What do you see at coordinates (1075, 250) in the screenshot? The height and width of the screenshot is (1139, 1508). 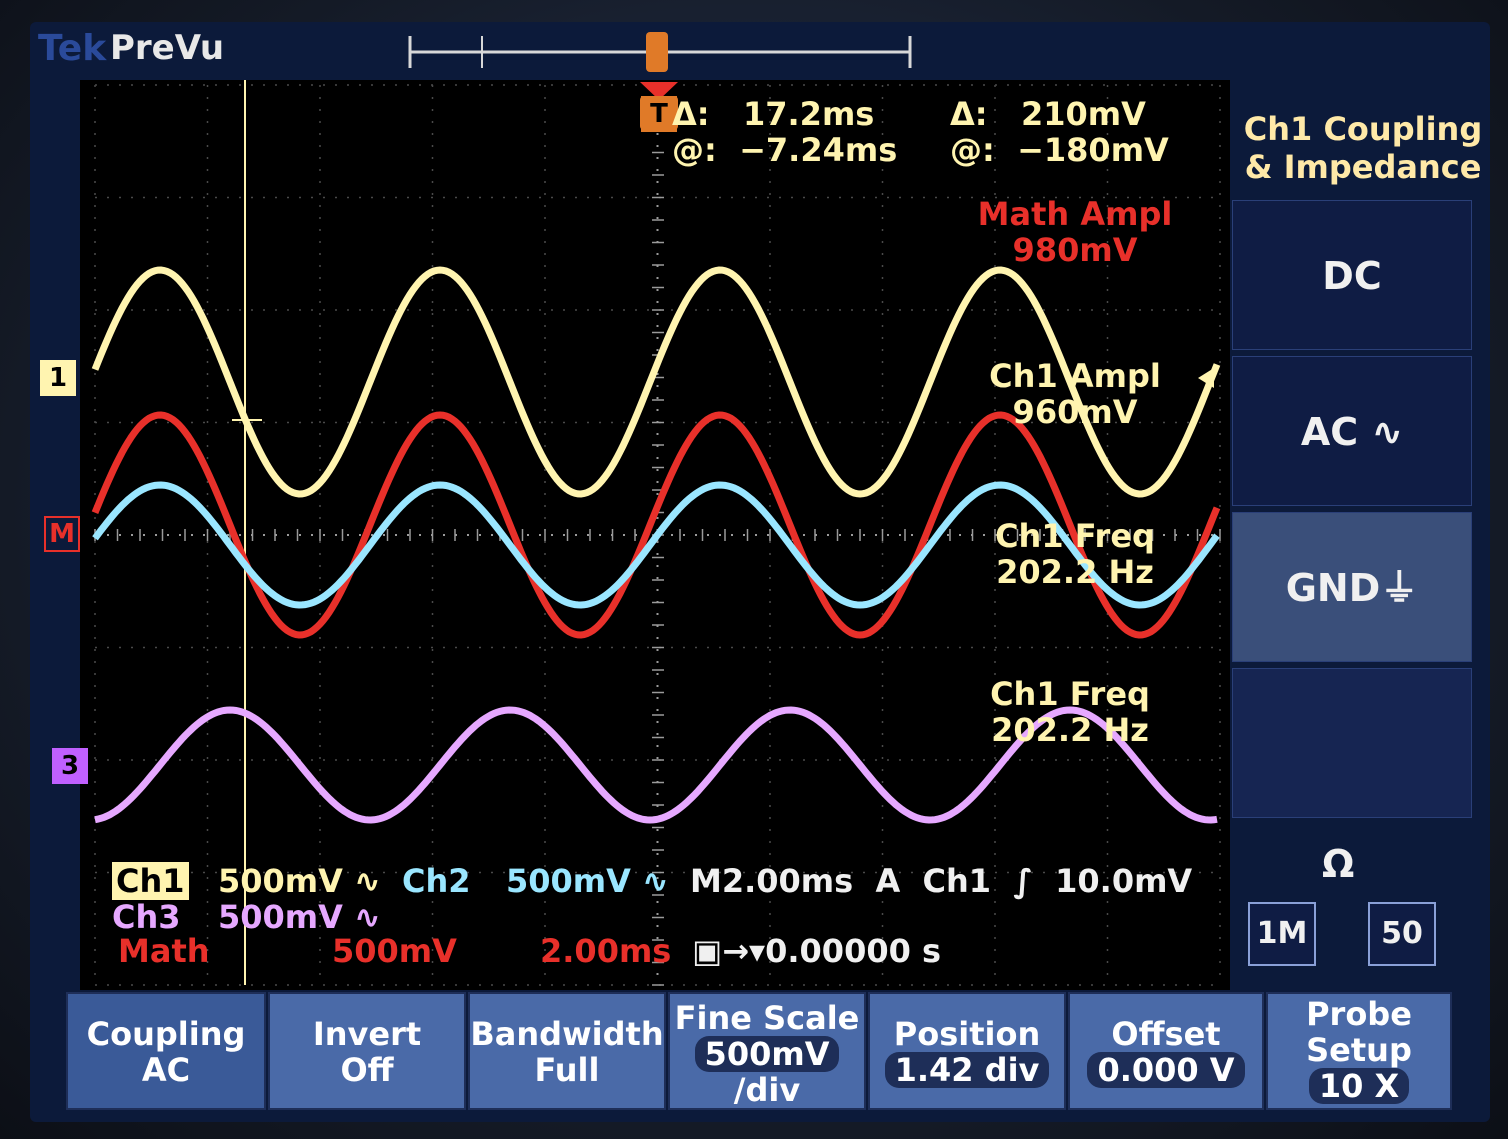 I see `measurement-value: 980mV` at bounding box center [1075, 250].